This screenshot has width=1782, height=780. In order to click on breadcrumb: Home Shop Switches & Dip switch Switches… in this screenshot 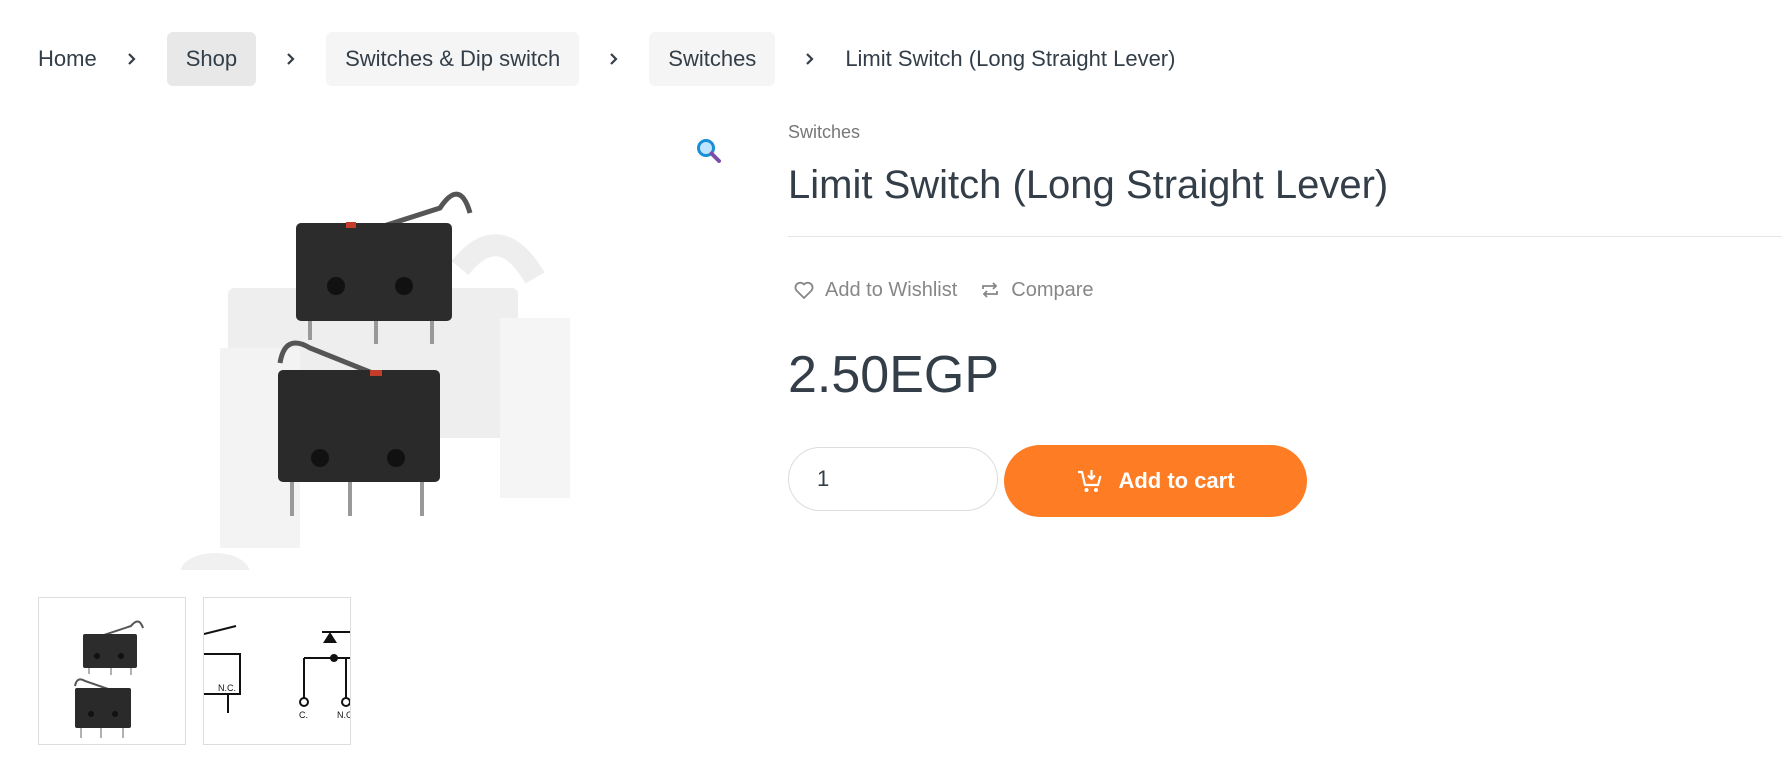, I will do `click(606, 59)`.